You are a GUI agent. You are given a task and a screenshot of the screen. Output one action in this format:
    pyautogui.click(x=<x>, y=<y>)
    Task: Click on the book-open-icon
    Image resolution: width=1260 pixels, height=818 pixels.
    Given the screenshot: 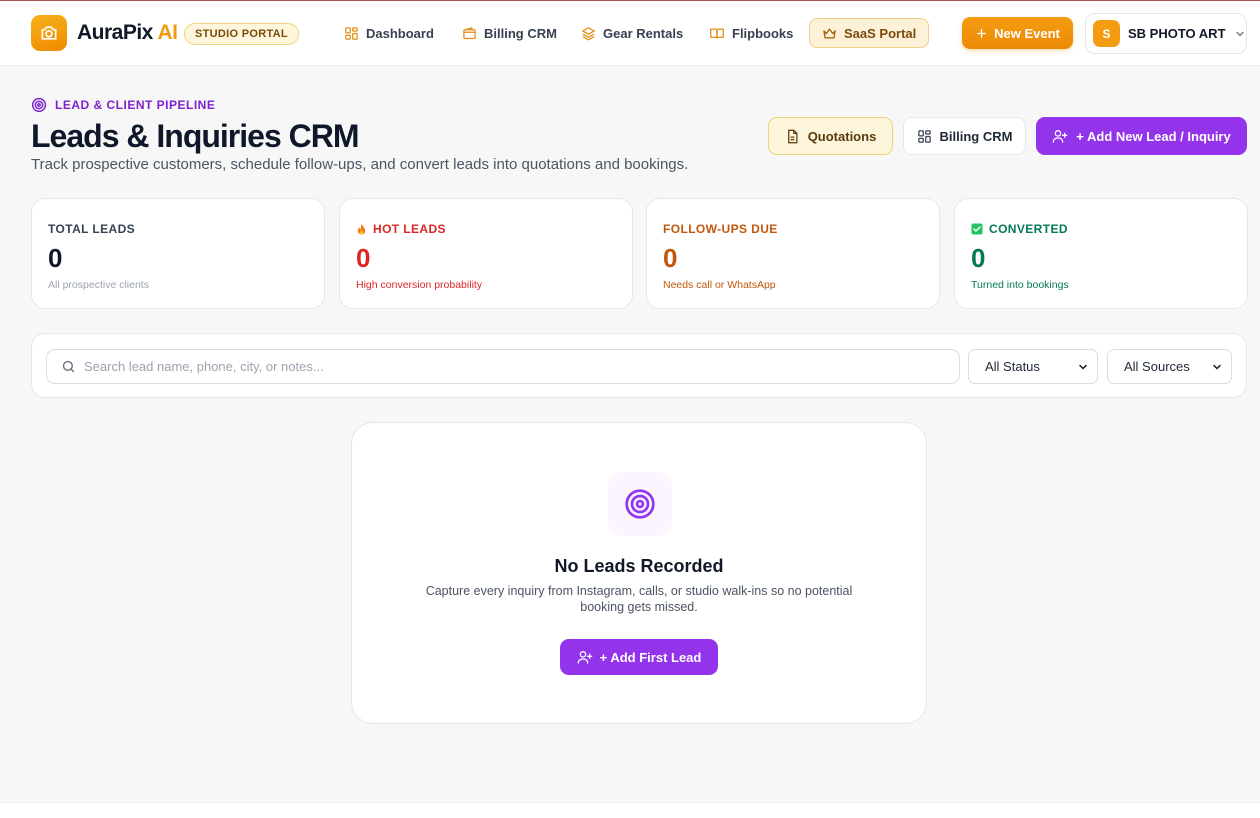 What is the action you would take?
    pyautogui.click(x=717, y=33)
    